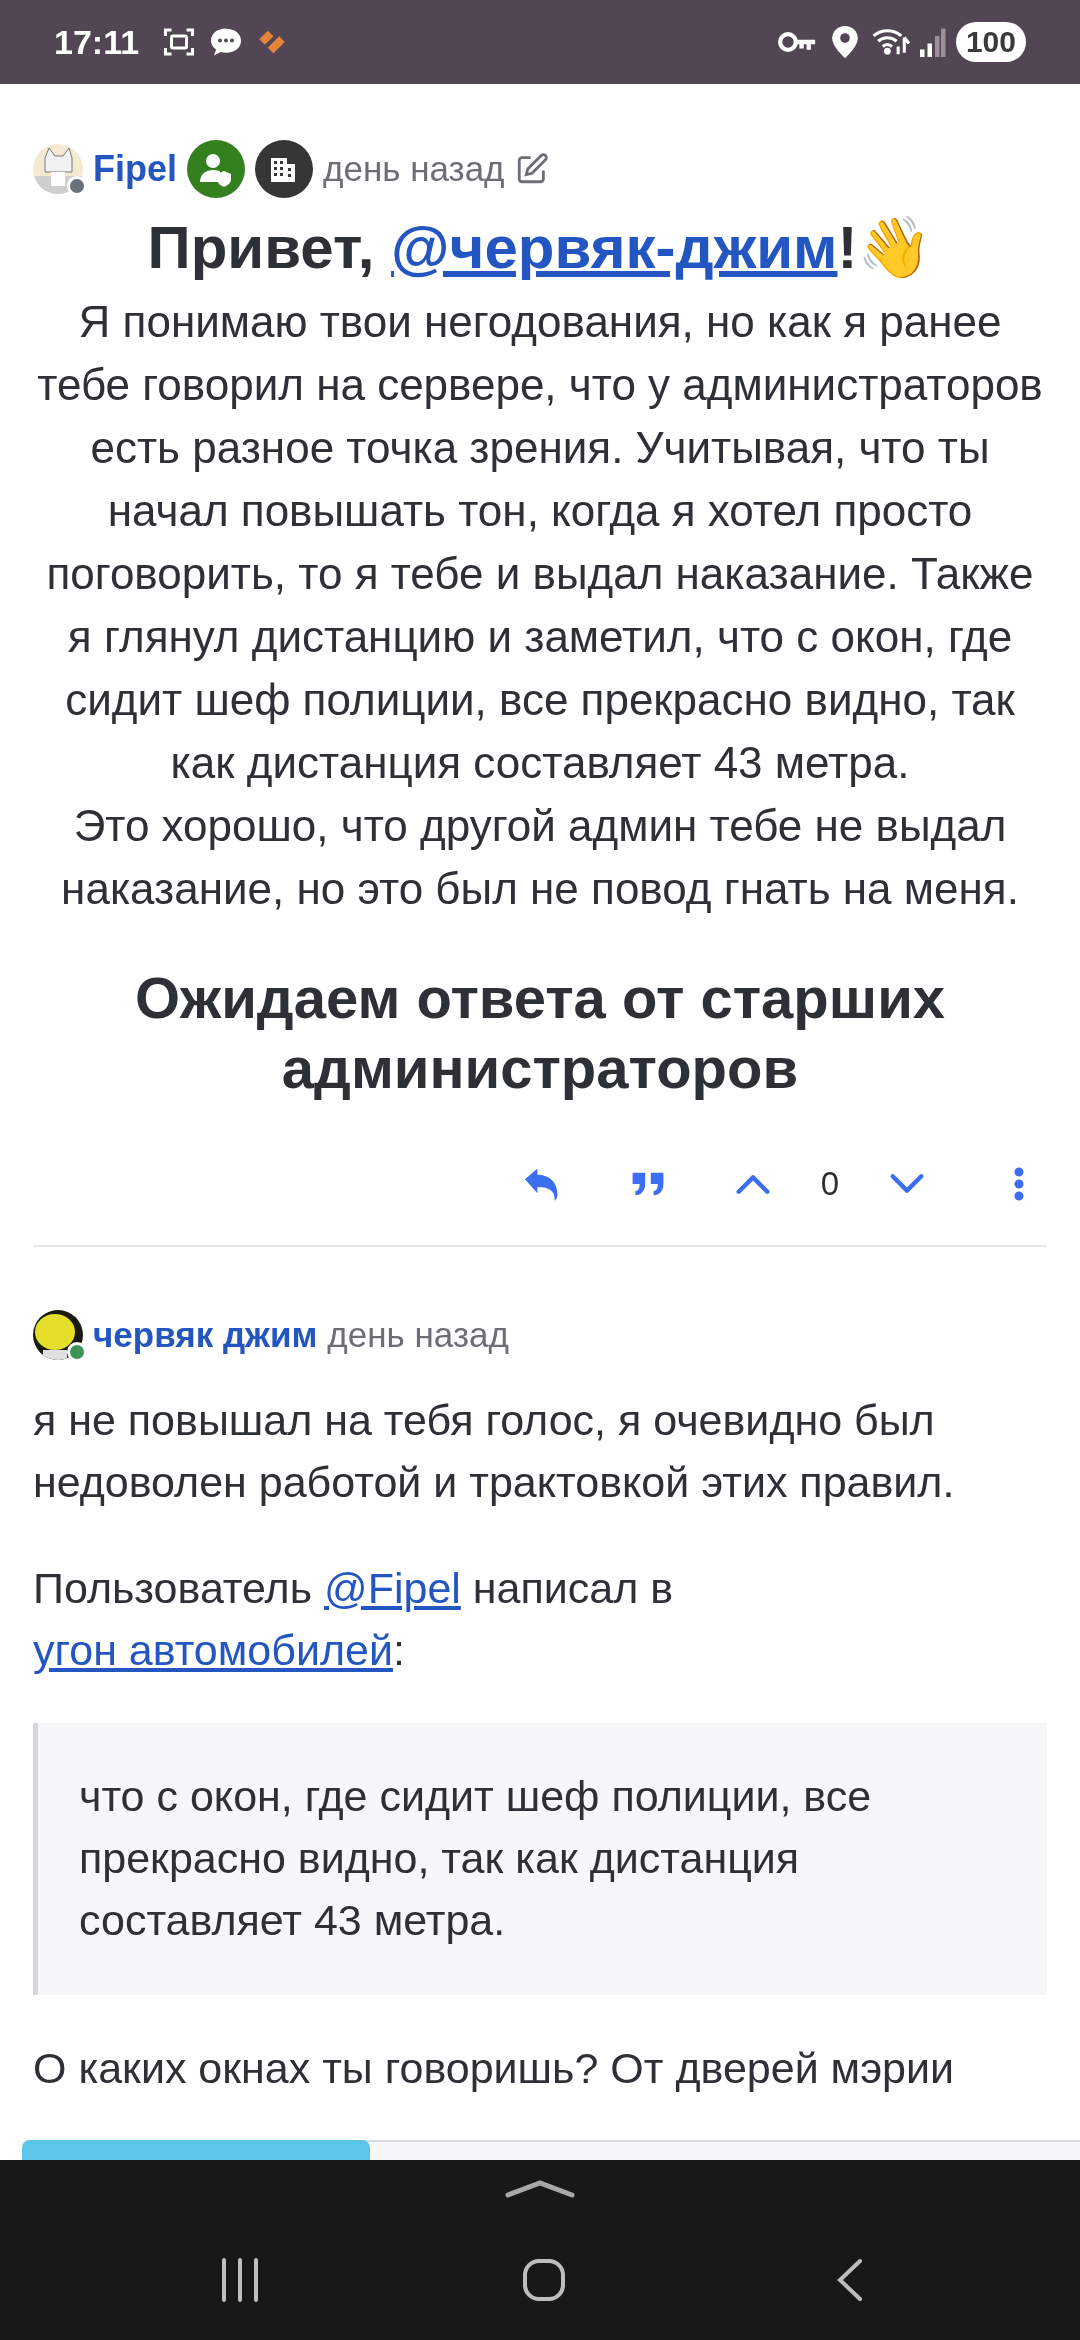 Image resolution: width=1080 pixels, height=2340 pixels. What do you see at coordinates (97, 42) in the screenshot?
I see `clock: 17:11` at bounding box center [97, 42].